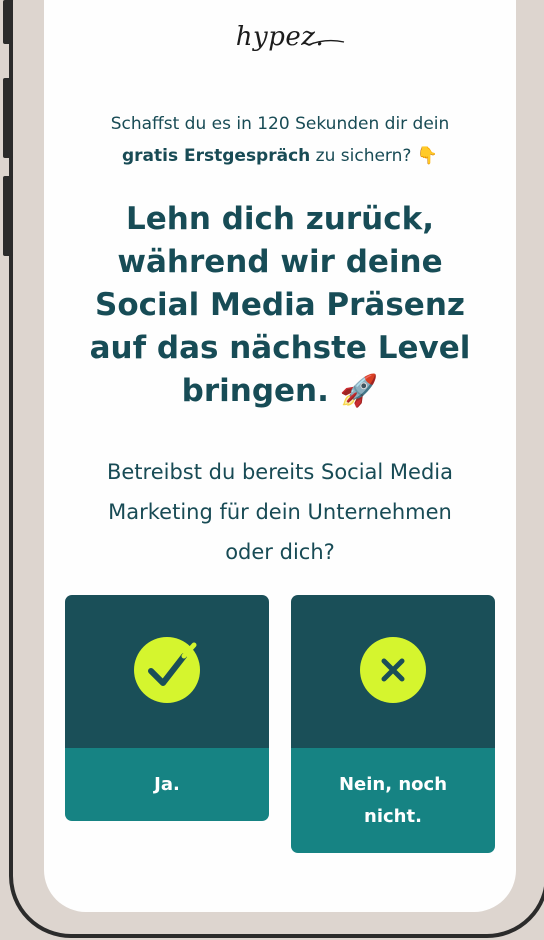 The height and width of the screenshot is (940, 544). What do you see at coordinates (280, 262) in the screenshot?
I see `headline-line-2: während wir deine` at bounding box center [280, 262].